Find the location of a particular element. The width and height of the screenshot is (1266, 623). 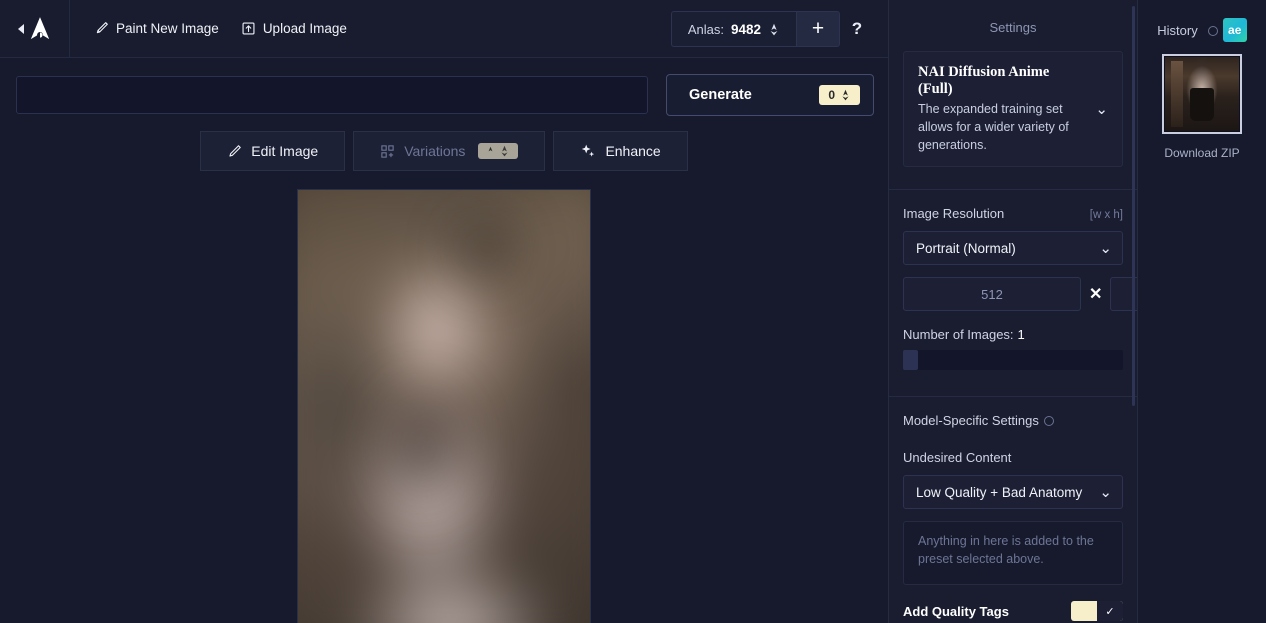

resolution-preset-select: Portrait (Normal) ⌄ is located at coordinates (1013, 248).